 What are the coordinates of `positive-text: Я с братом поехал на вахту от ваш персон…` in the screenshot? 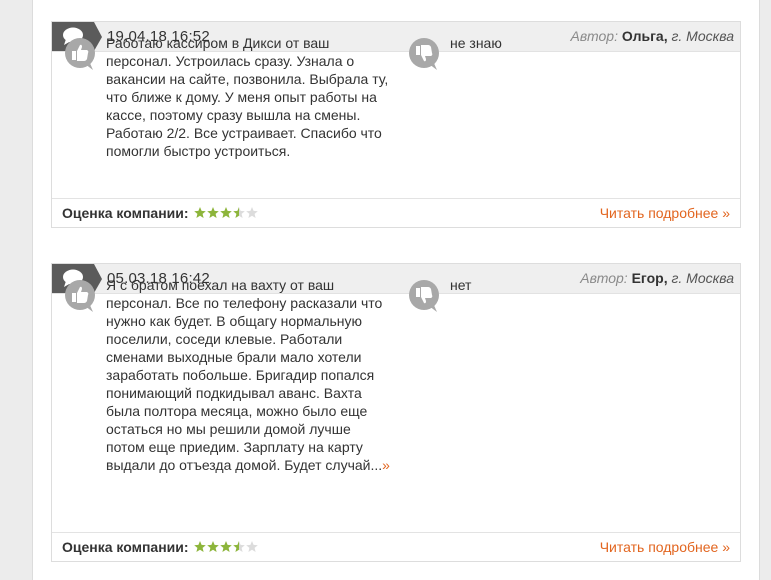 It's located at (248, 375).